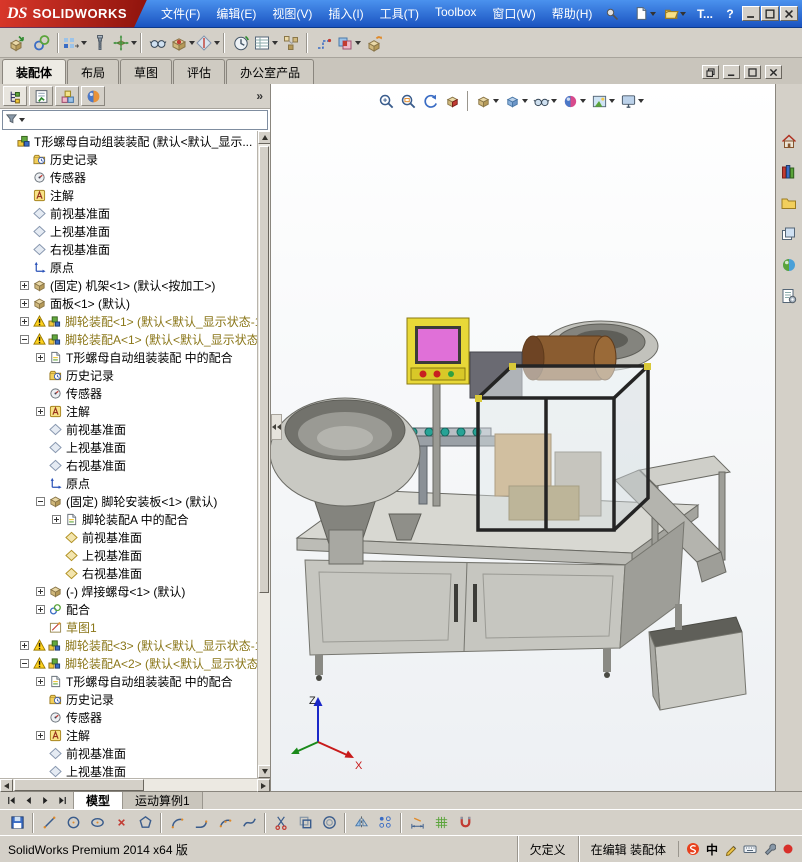 This screenshot has width=802, height=862. Describe the element at coordinates (128, 357) in the screenshot. I see `tree-item: T形螺母自动组装装配 中的配合` at that location.